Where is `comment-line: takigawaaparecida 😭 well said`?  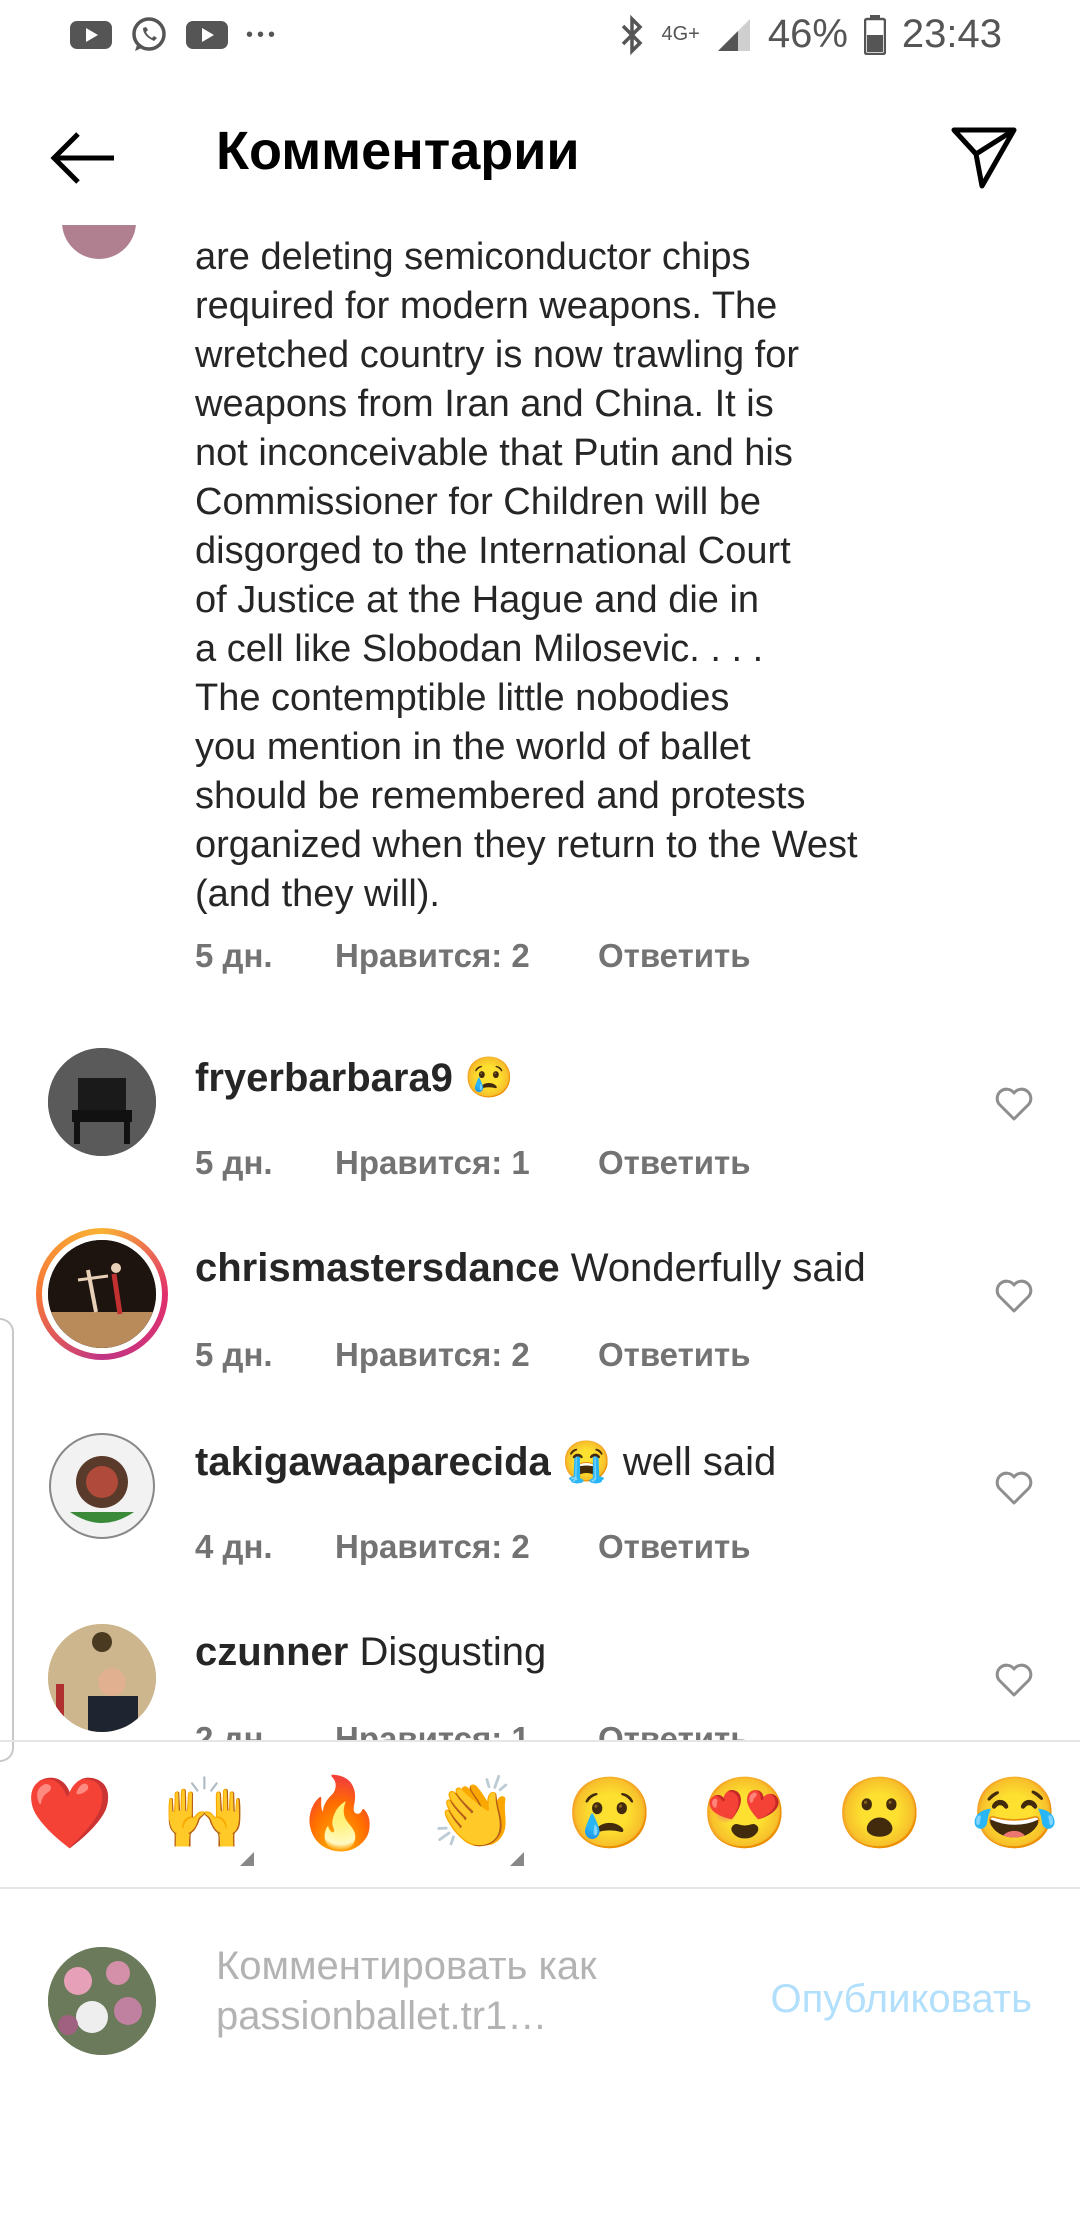 comment-line: takigawaaparecida 😭 well said is located at coordinates (485, 1461).